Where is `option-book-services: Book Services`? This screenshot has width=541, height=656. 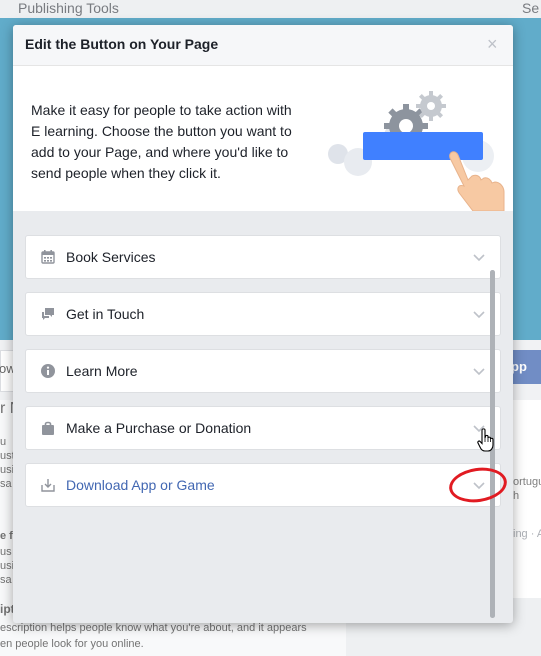 option-book-services: Book Services is located at coordinates (263, 257).